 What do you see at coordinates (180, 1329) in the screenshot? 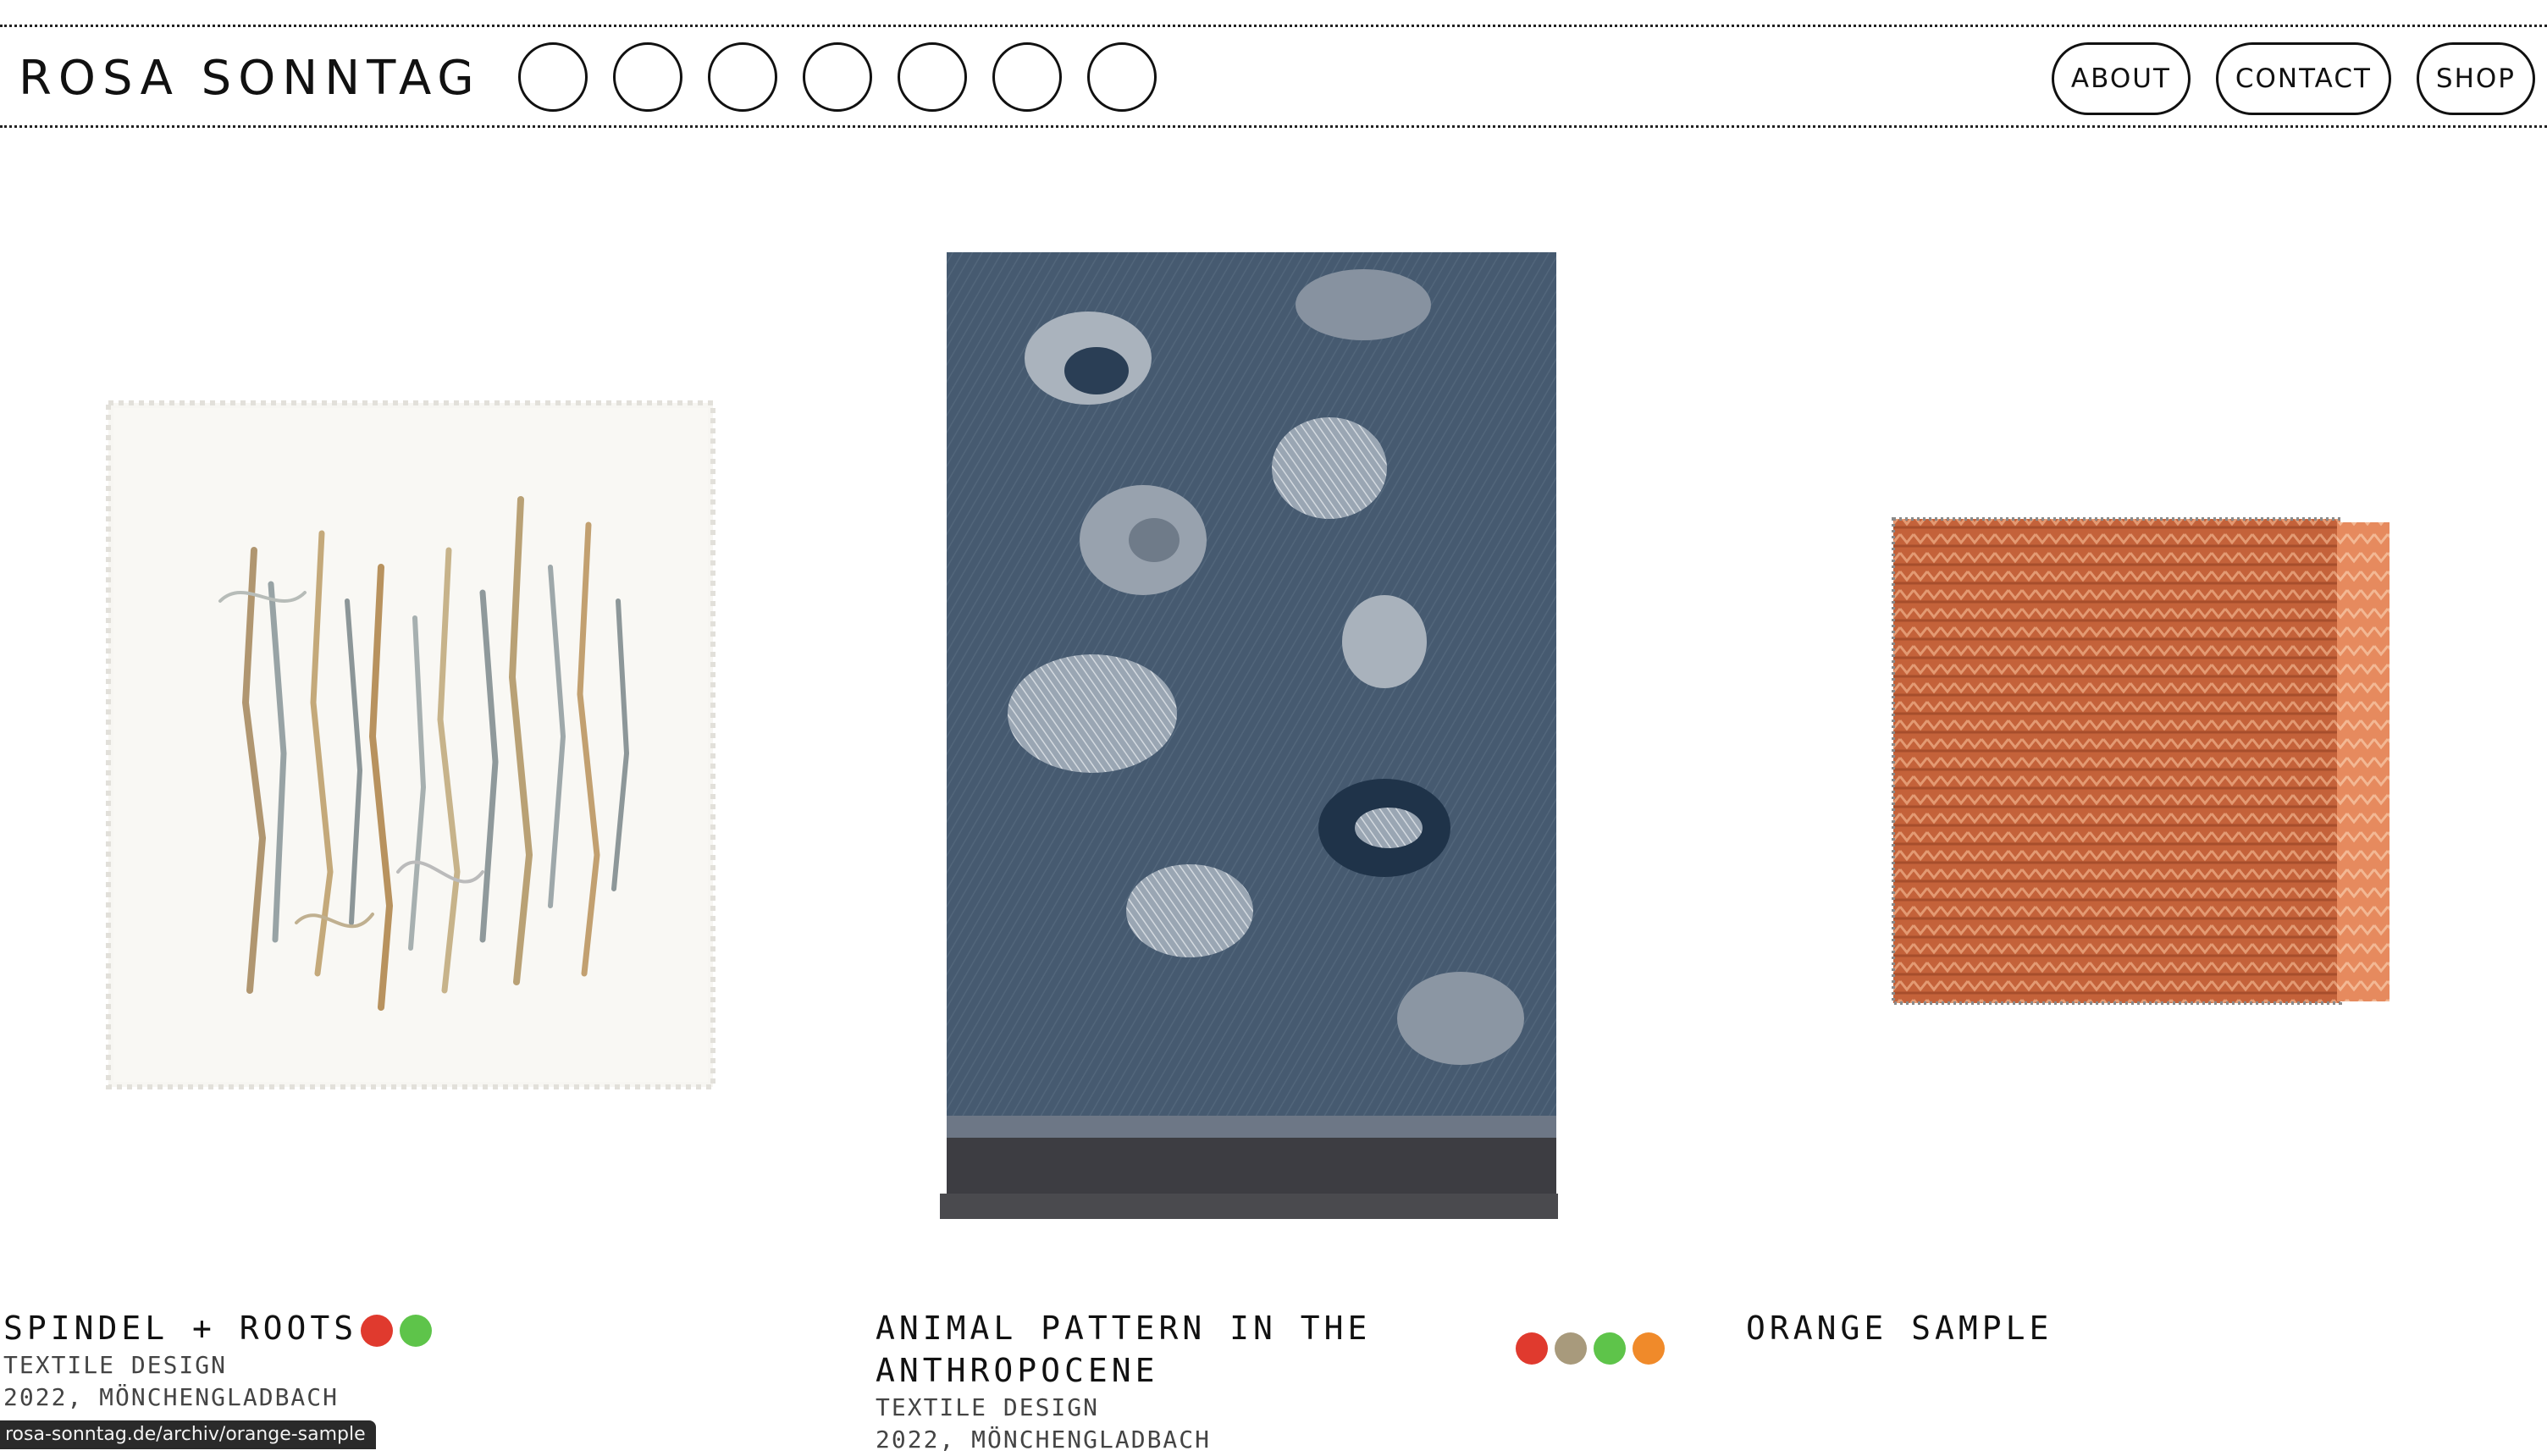
I see `work-title: SPINDEL + ROOTS` at bounding box center [180, 1329].